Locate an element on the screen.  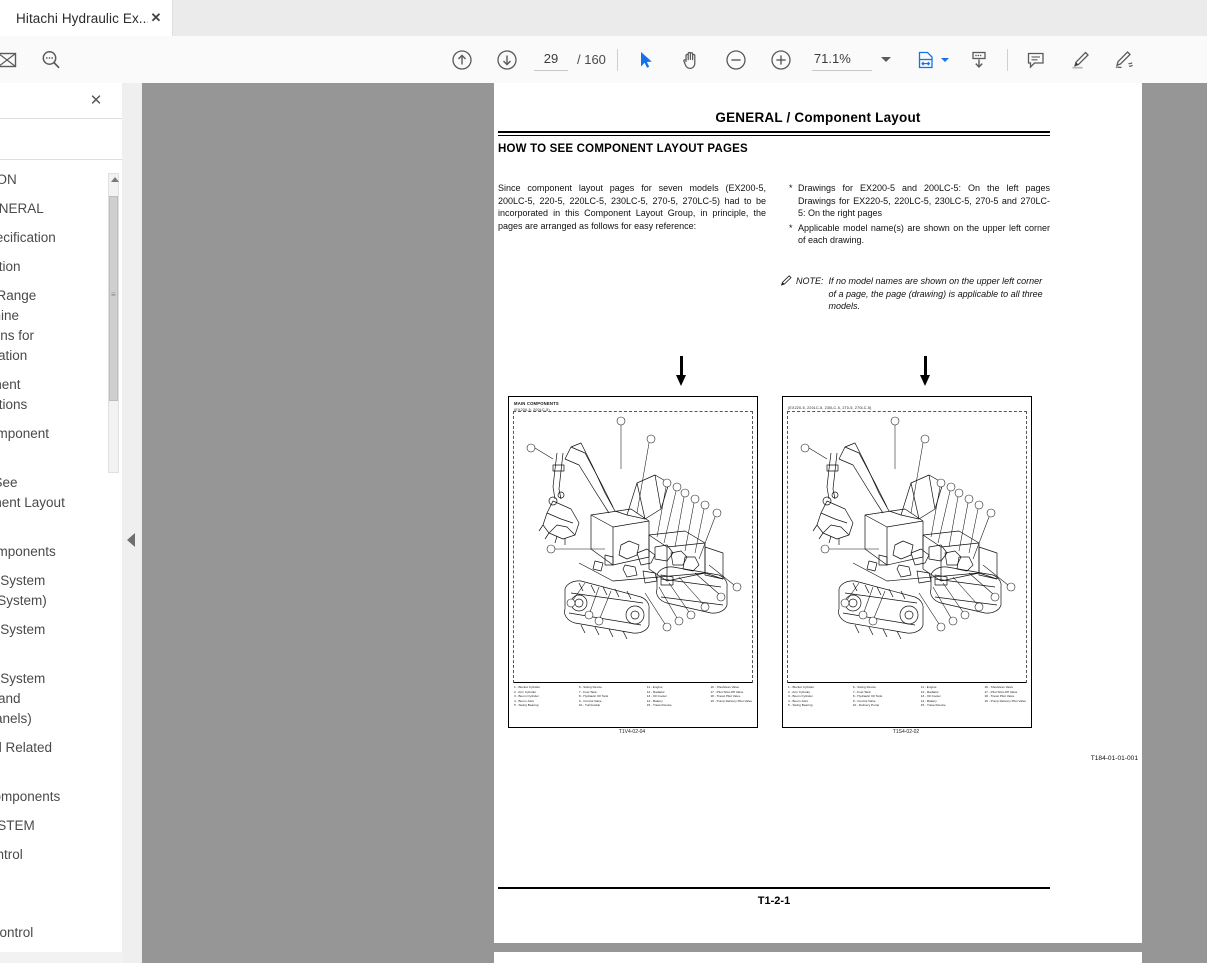
cursor-arrow-icon is located at coordinates (646, 60).